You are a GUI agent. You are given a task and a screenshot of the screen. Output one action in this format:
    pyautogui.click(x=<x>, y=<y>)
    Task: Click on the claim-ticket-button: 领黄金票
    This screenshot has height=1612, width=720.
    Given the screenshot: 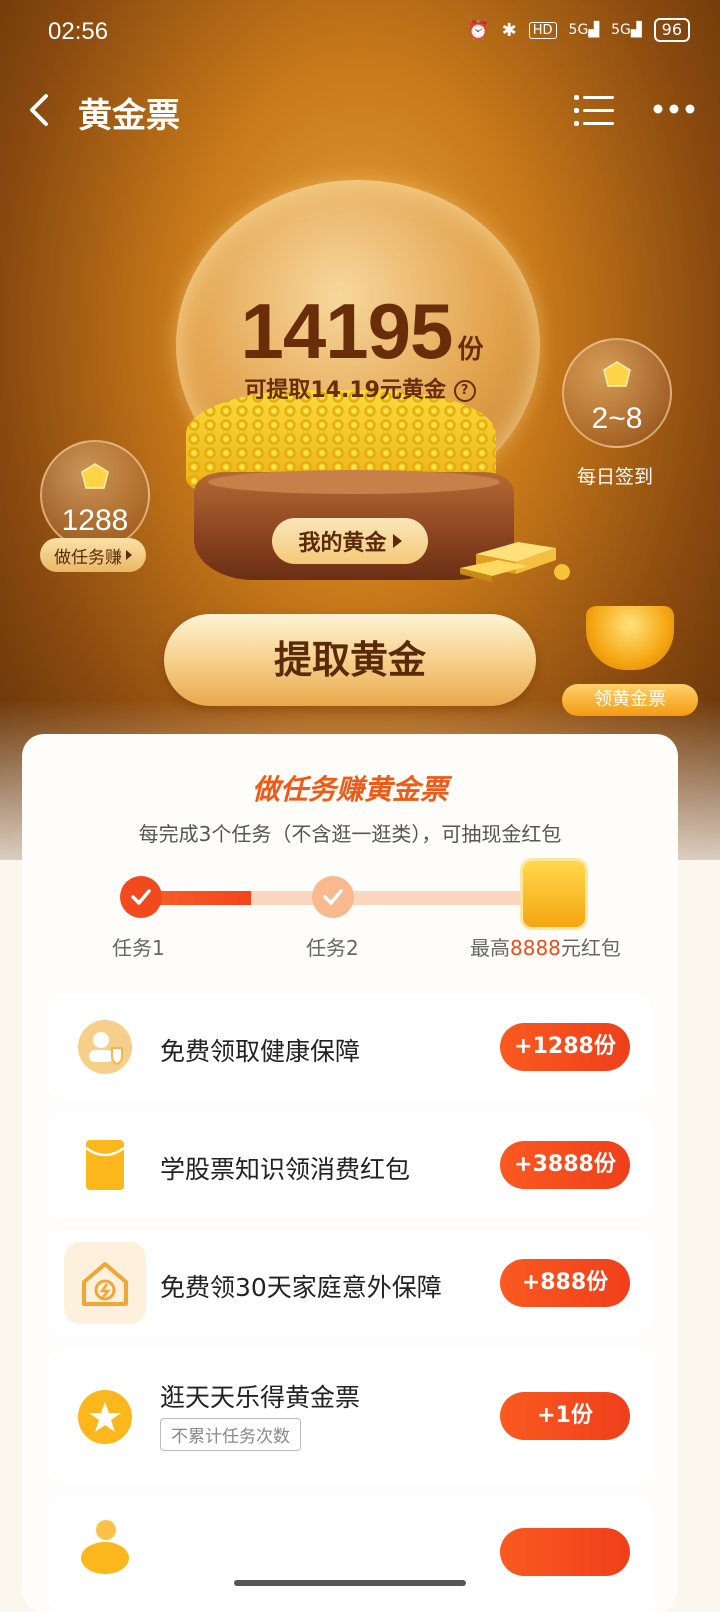 What is the action you would take?
    pyautogui.click(x=630, y=658)
    